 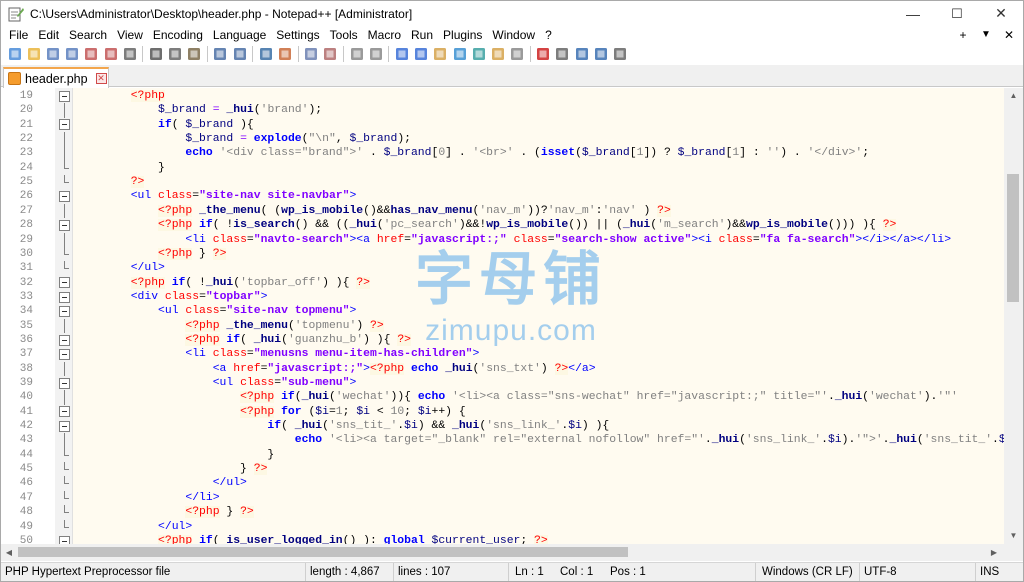 What do you see at coordinates (271, 412) in the screenshot?
I see `code-text: <?php for ($i=1; $i < 10; $i++) {` at bounding box center [271, 412].